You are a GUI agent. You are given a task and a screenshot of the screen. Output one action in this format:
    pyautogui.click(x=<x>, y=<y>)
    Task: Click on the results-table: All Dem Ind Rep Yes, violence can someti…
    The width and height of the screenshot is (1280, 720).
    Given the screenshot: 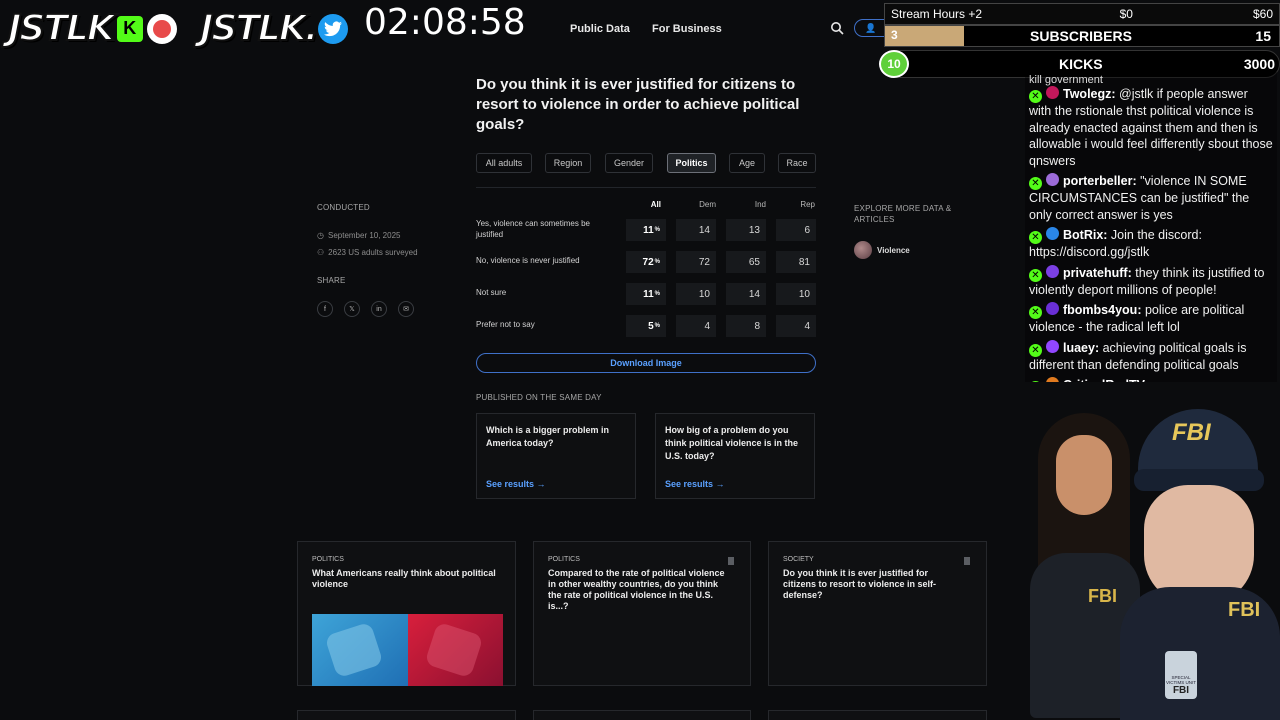 What is the action you would take?
    pyautogui.click(x=646, y=271)
    